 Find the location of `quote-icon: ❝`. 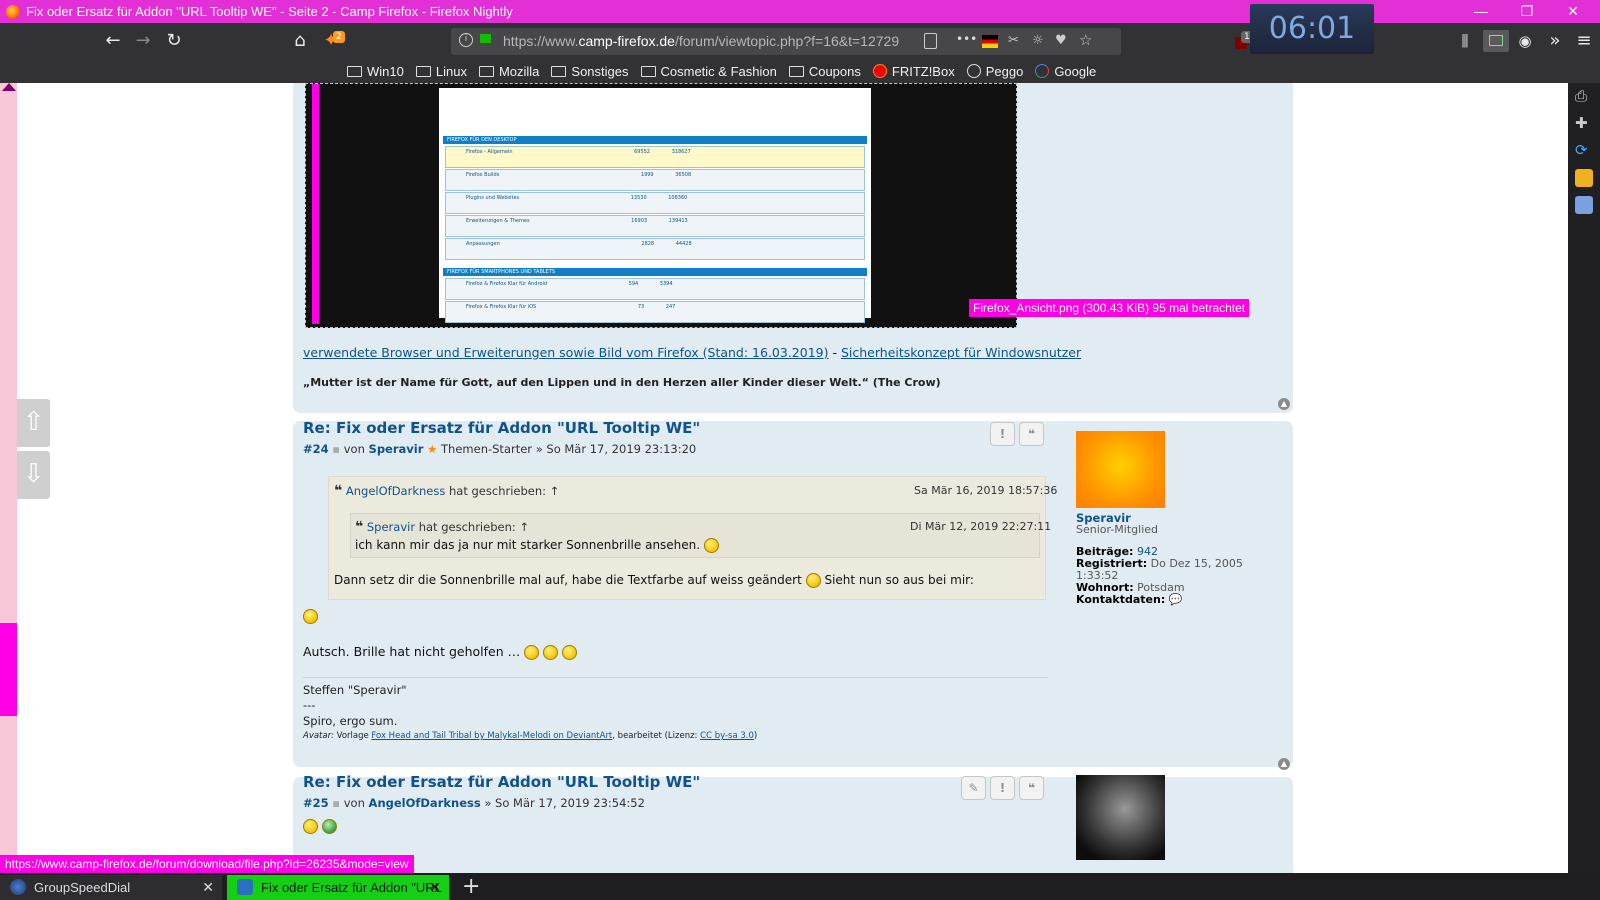

quote-icon: ❝ is located at coordinates (338, 491).